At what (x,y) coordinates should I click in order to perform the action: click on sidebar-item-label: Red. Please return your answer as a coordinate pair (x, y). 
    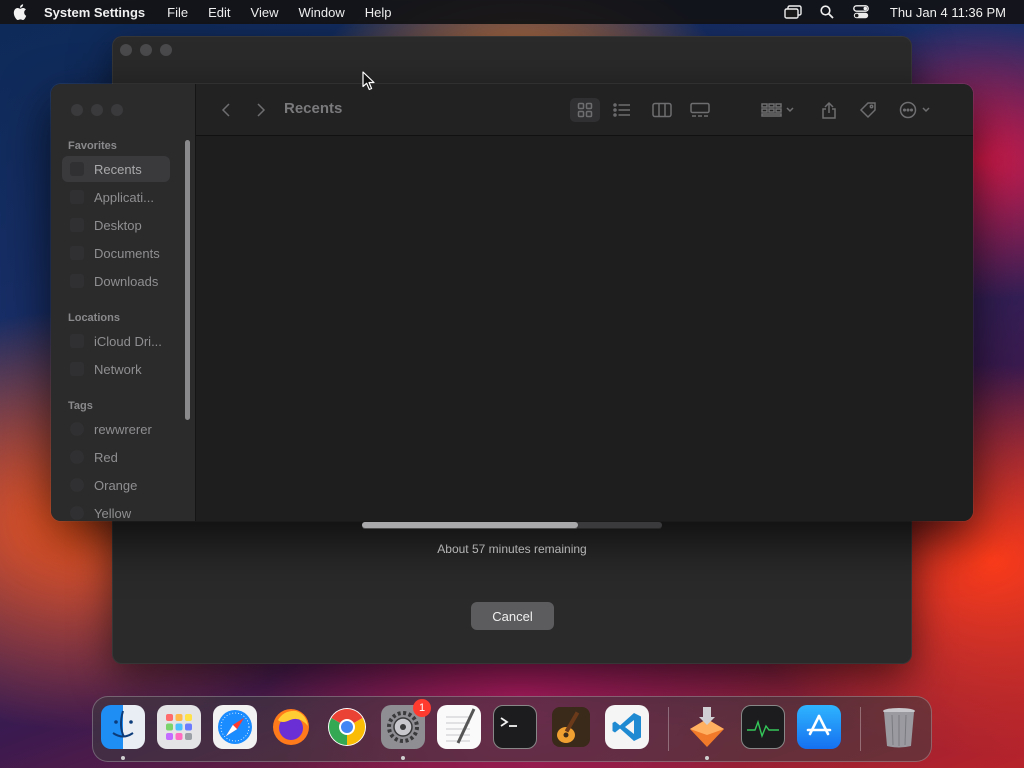
    Looking at the image, I should click on (106, 457).